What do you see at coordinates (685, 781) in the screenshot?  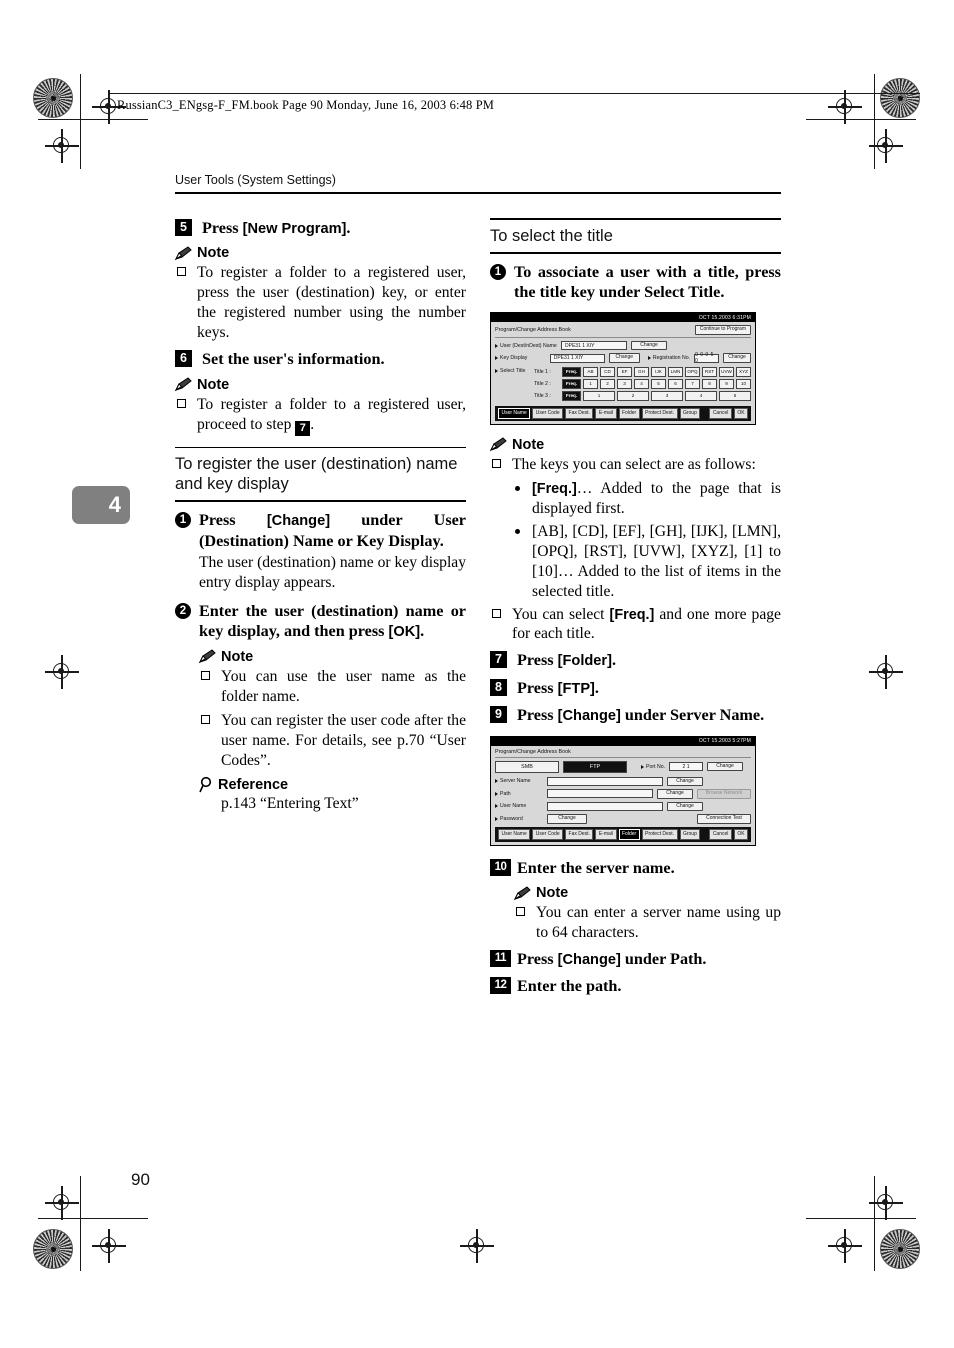 I see `server-name-change-button: Change` at bounding box center [685, 781].